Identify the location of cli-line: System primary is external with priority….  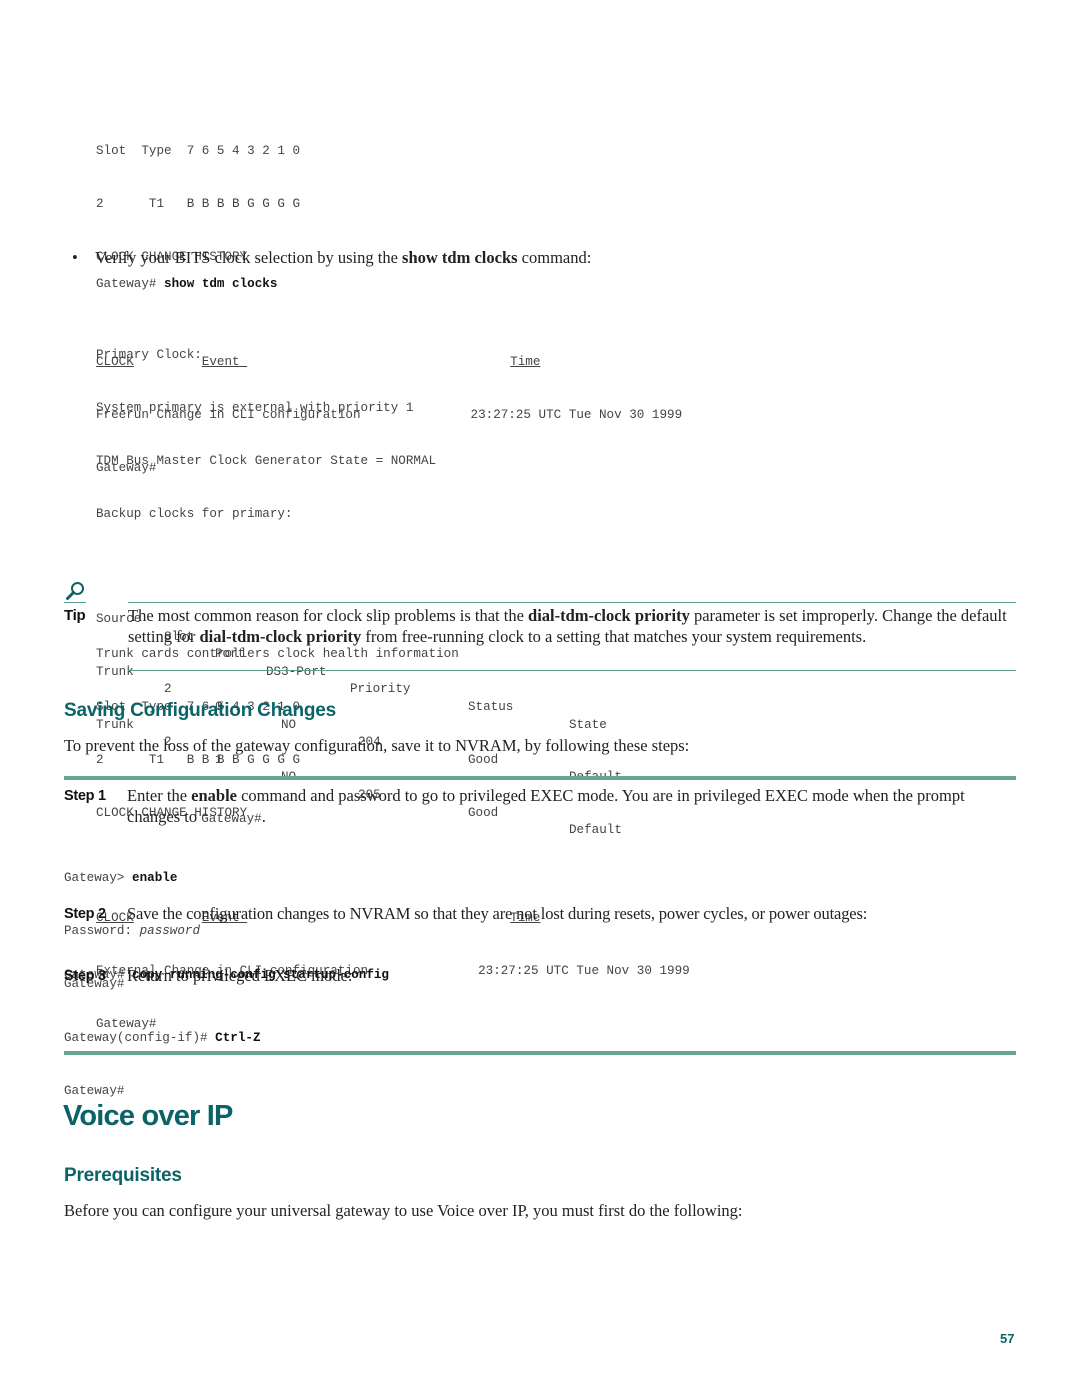
(255, 407).